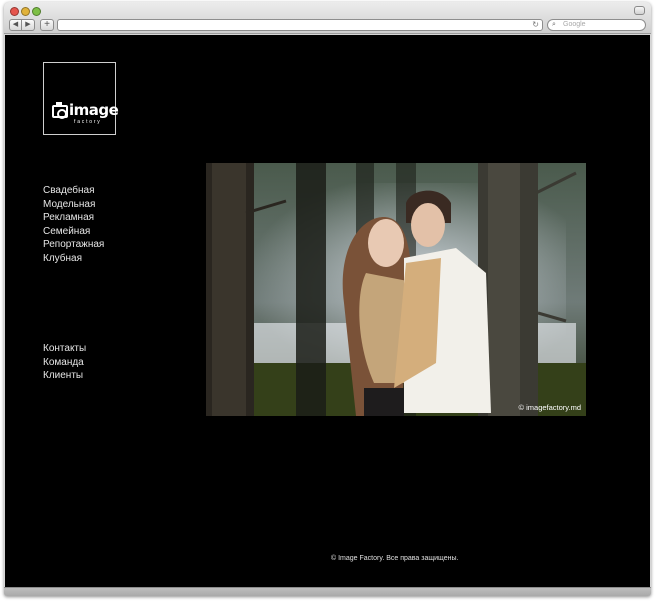 The width and height of the screenshot is (655, 601). I want to click on info-menu: Контакты Команда Клиенты, so click(64, 362).